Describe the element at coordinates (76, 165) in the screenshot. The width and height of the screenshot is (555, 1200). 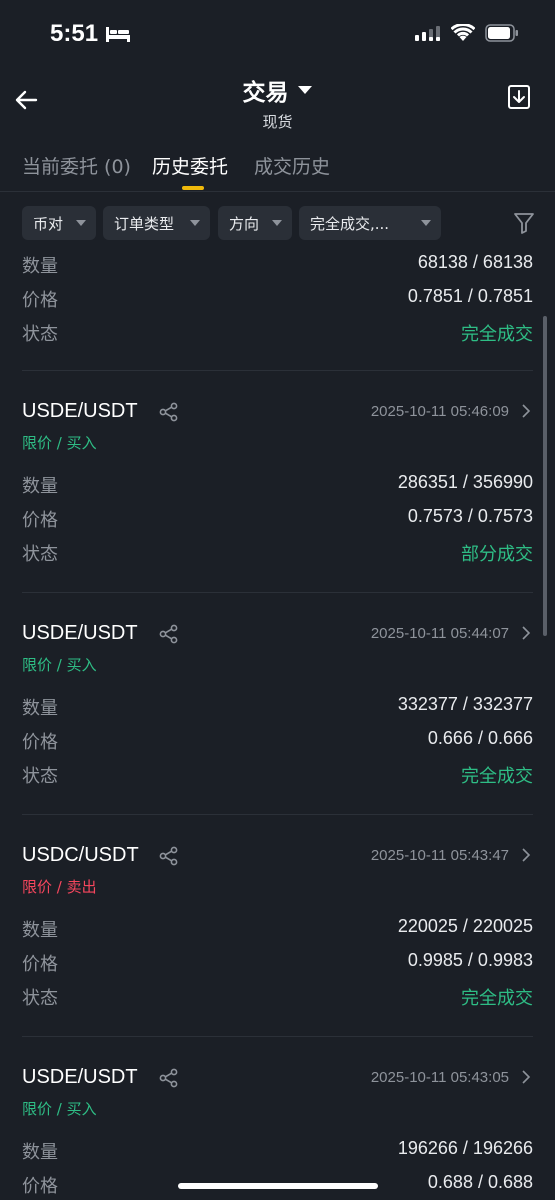
I see `tab-open-orders: 当前委托 (0)` at that location.